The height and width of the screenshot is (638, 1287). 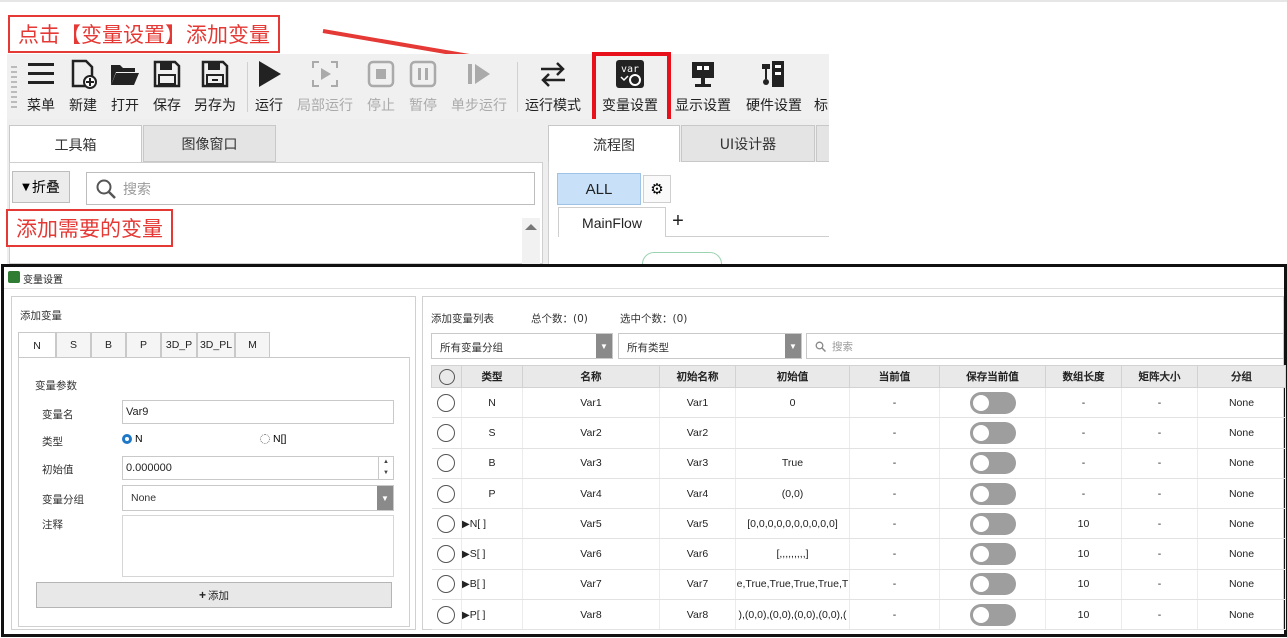 I want to click on table-row: S Var2 Var2 - - - None, so click(x=858, y=433).